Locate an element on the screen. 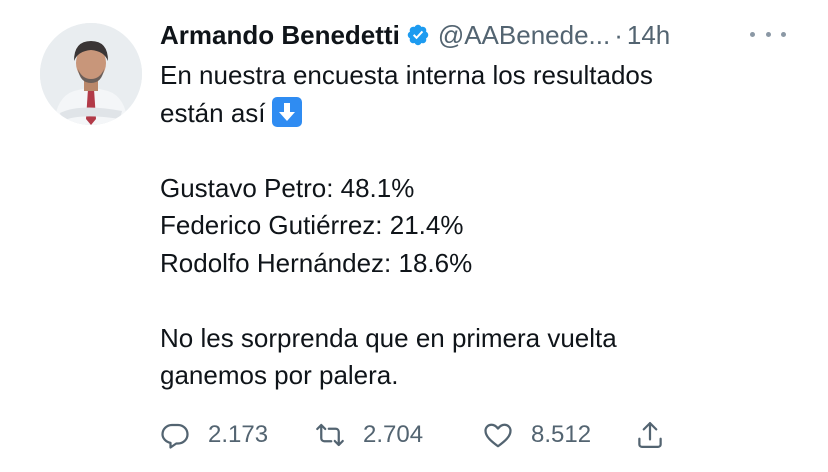  tweet-actions: 2.173 2.704 8.512 is located at coordinates (420, 435).